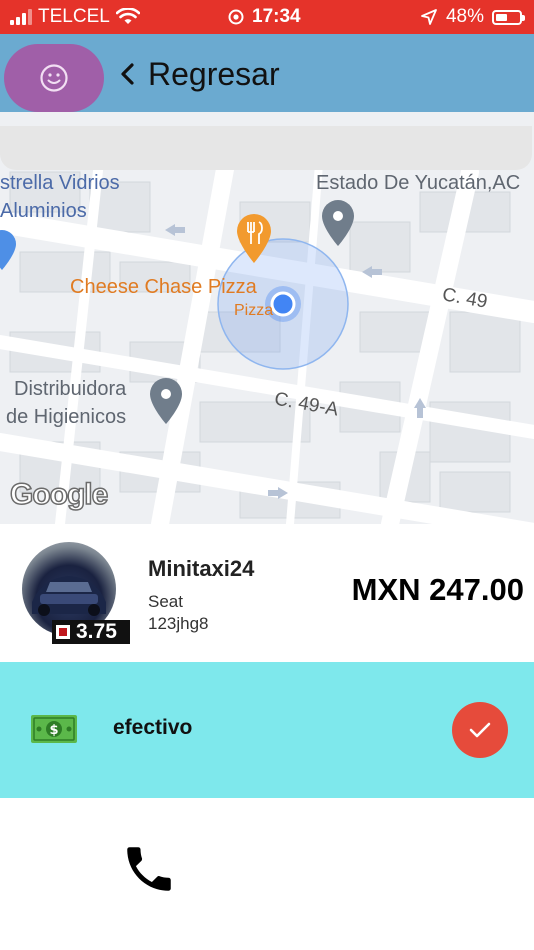 Image resolution: width=534 pixels, height=950 pixels. What do you see at coordinates (178, 623) in the screenshot?
I see `driver-plate: 123jhg8` at bounding box center [178, 623].